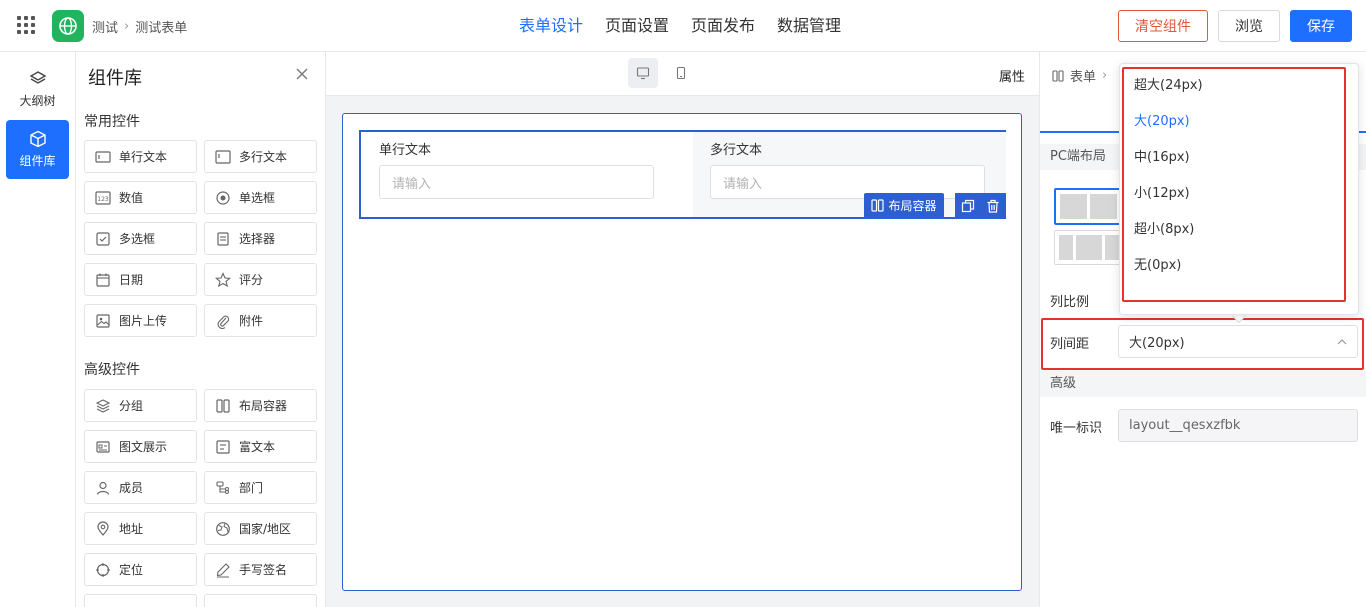 This screenshot has height=607, width=1366. I want to click on select-icon, so click(223, 238).